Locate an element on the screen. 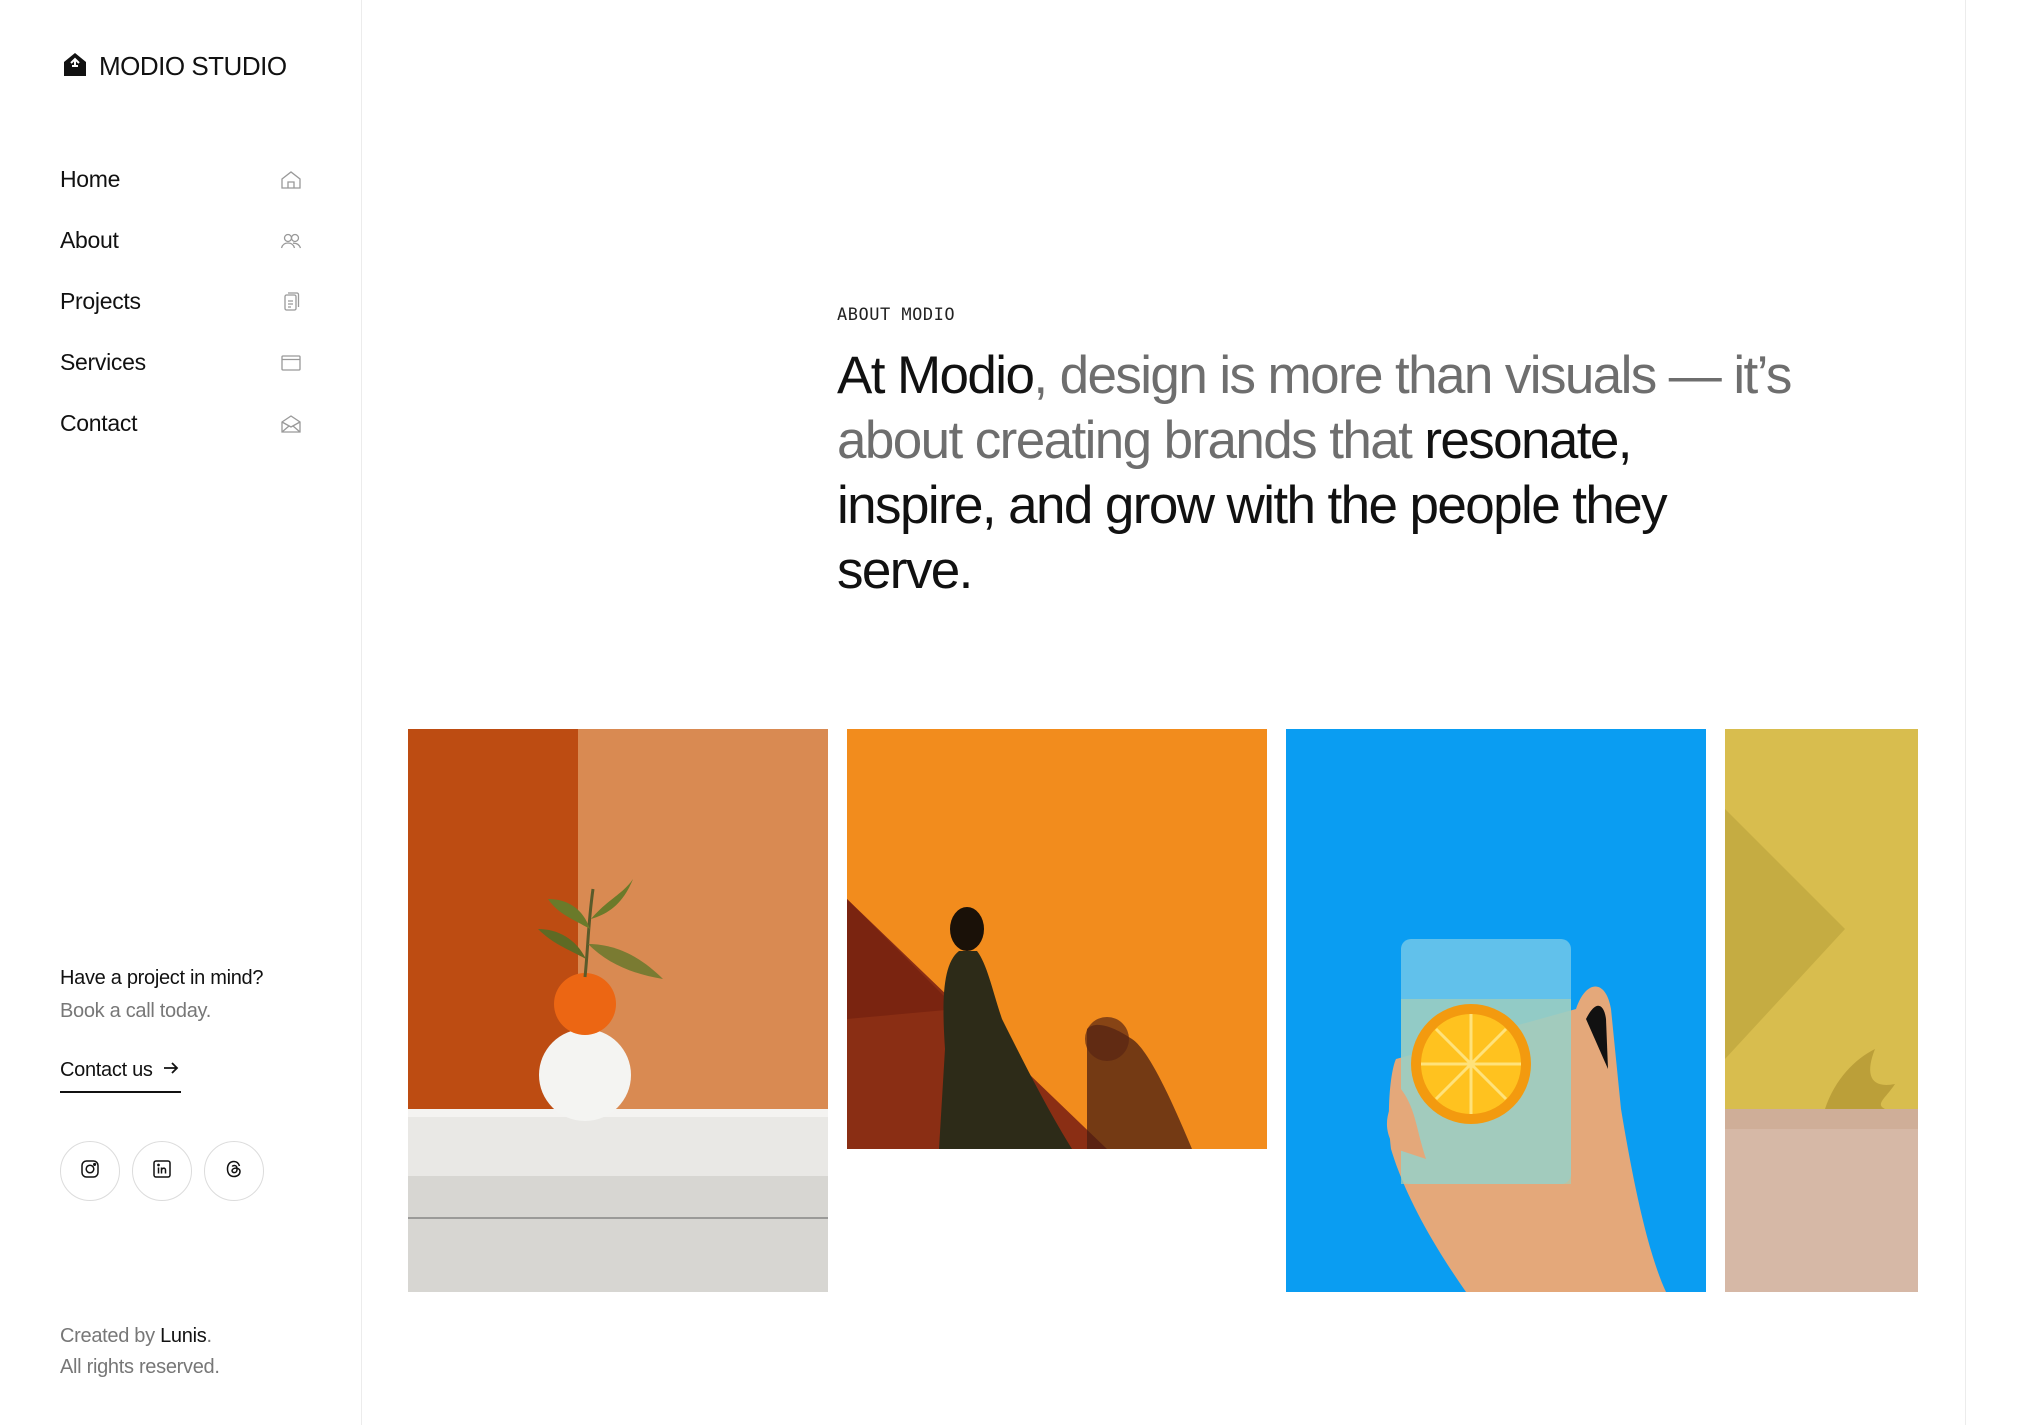  threads-icon is located at coordinates (234, 1171).